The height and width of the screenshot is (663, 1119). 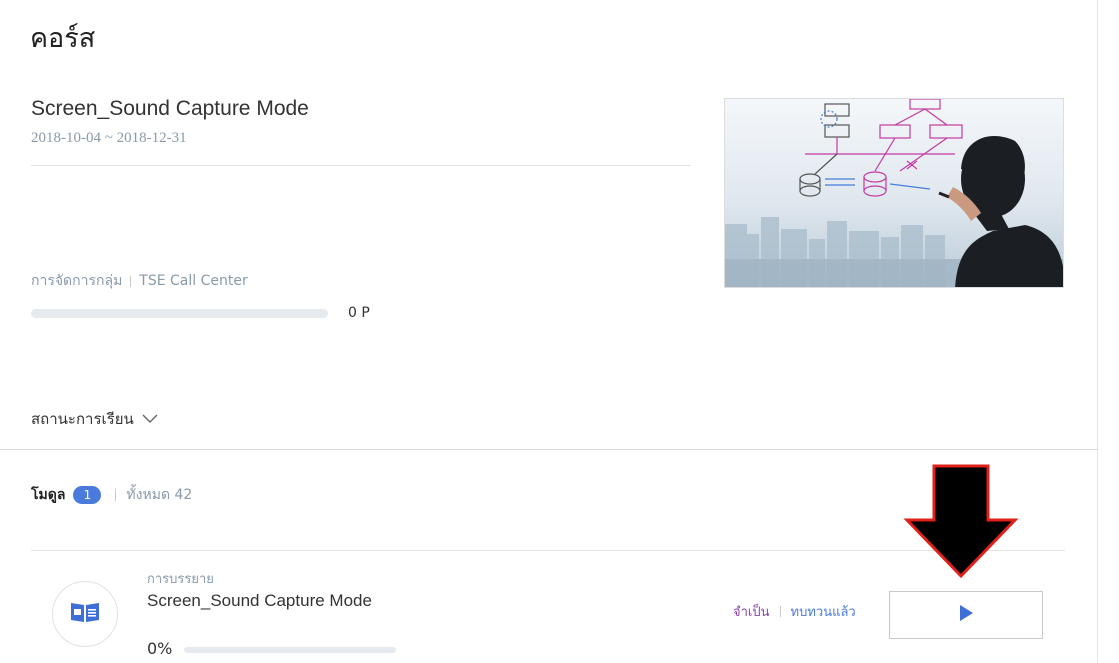 I want to click on divider, so click(x=361, y=165).